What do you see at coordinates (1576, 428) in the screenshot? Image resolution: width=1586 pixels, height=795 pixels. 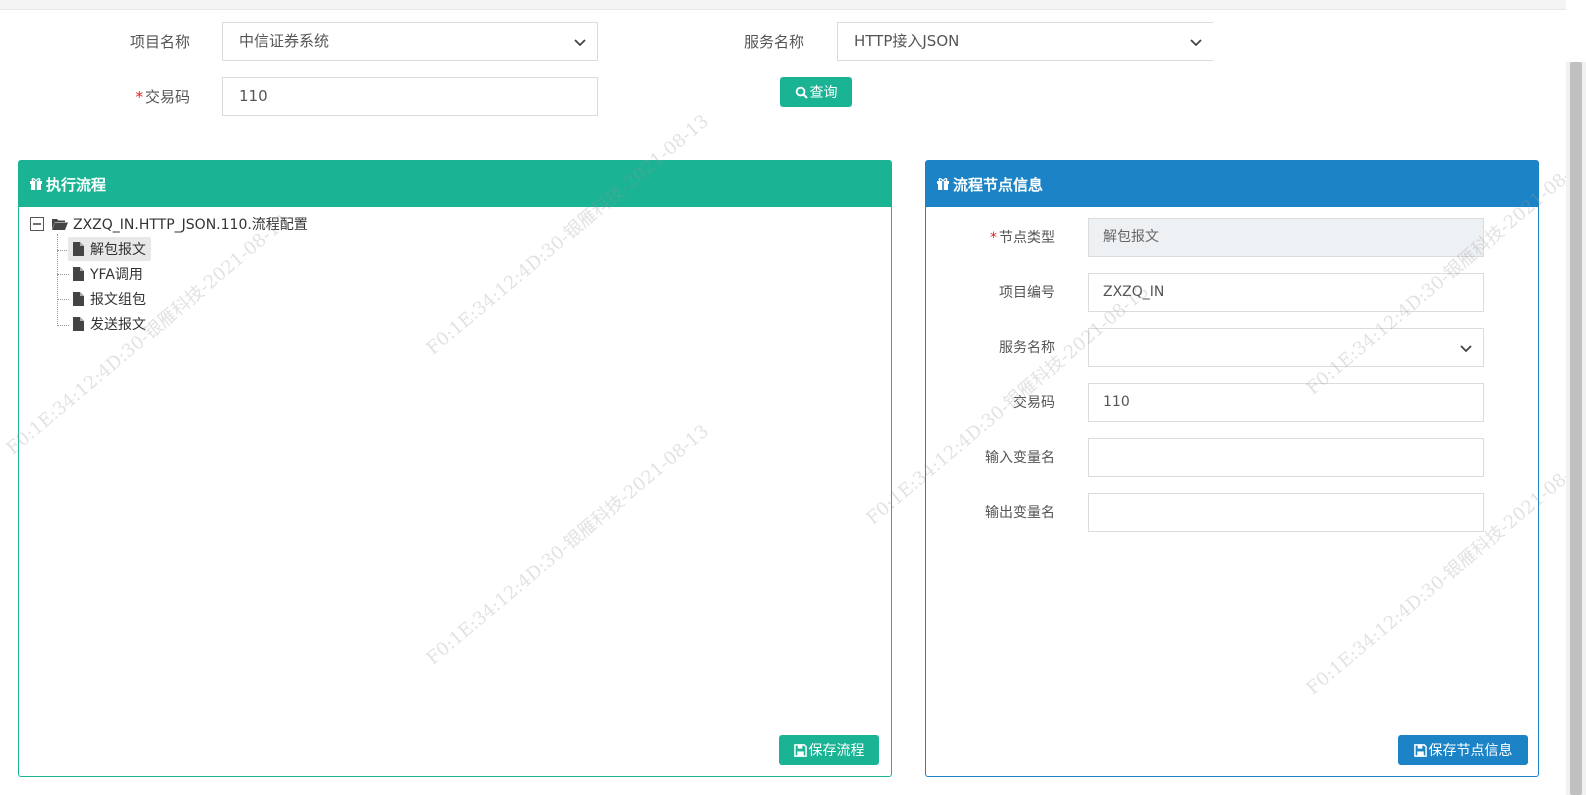 I see `scrollbar-thumb` at bounding box center [1576, 428].